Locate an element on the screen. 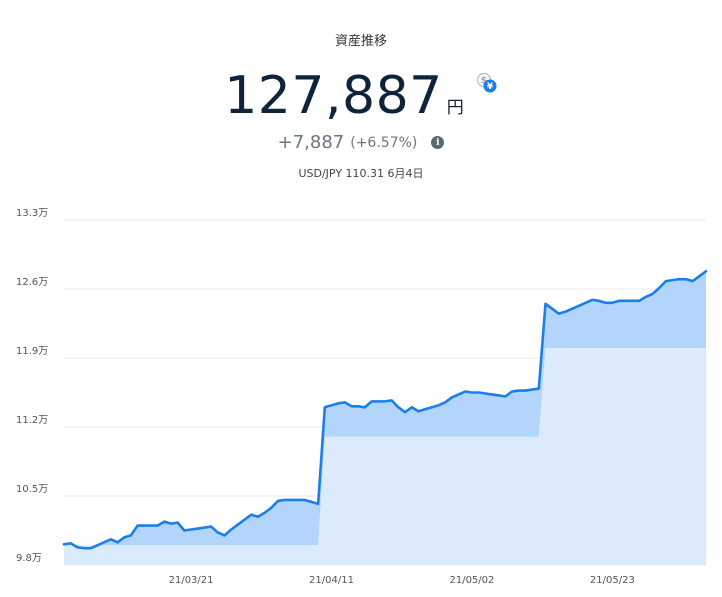 This screenshot has width=722, height=597. y-tick-label: 11.9万 is located at coordinates (32, 351).